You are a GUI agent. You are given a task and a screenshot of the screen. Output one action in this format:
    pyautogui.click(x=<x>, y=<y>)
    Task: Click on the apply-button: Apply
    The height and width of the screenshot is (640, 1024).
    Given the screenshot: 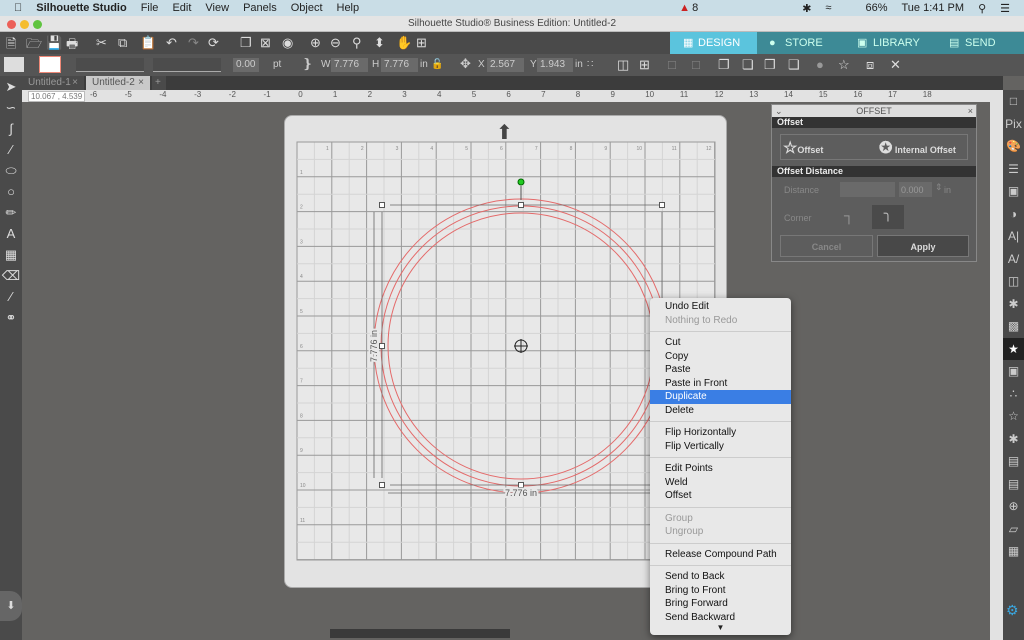 What is the action you would take?
    pyautogui.click(x=923, y=246)
    